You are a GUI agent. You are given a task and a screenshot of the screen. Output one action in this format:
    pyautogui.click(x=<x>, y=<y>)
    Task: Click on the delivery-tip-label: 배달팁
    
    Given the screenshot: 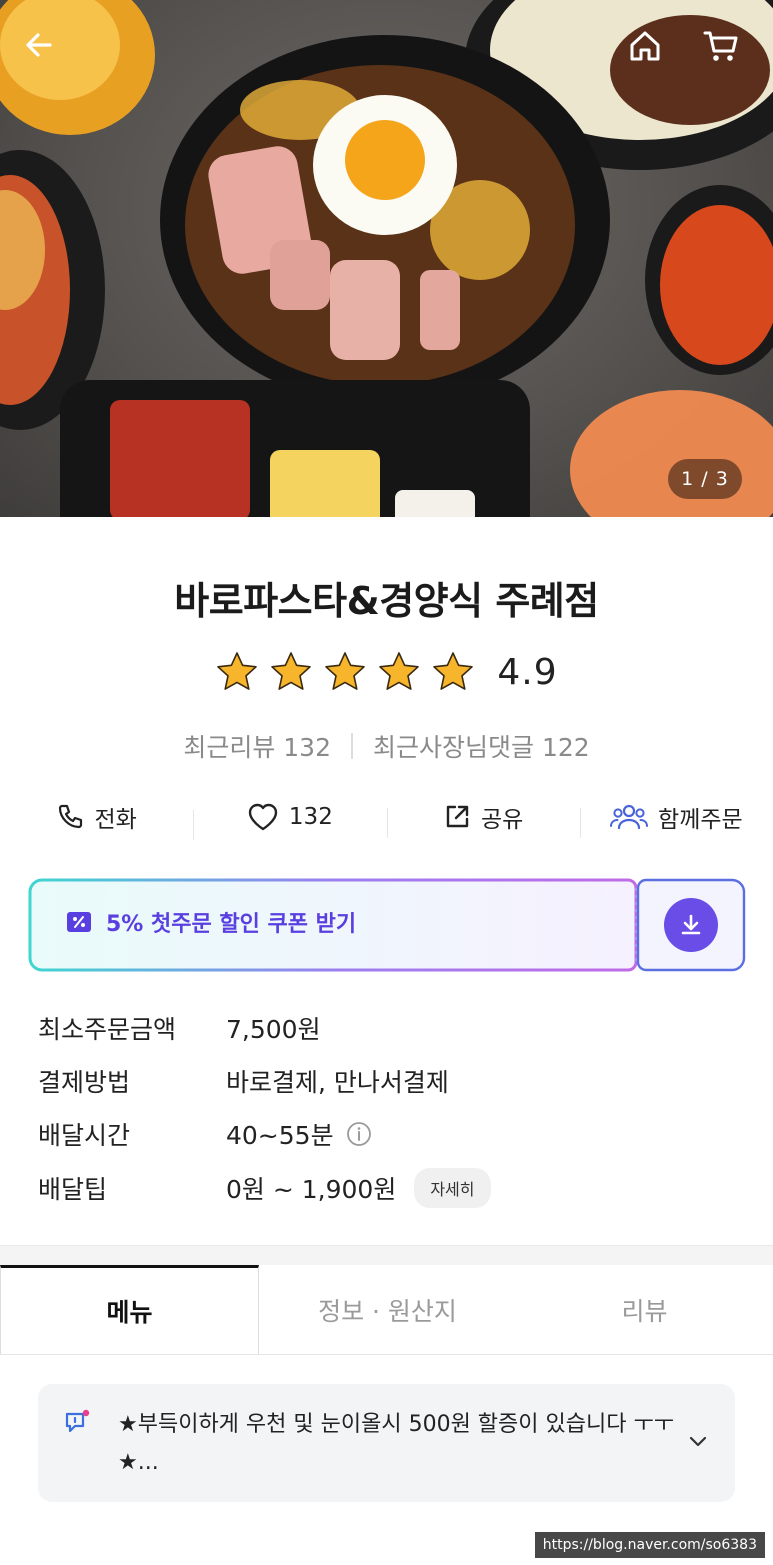 What is the action you would take?
    pyautogui.click(x=73, y=1189)
    